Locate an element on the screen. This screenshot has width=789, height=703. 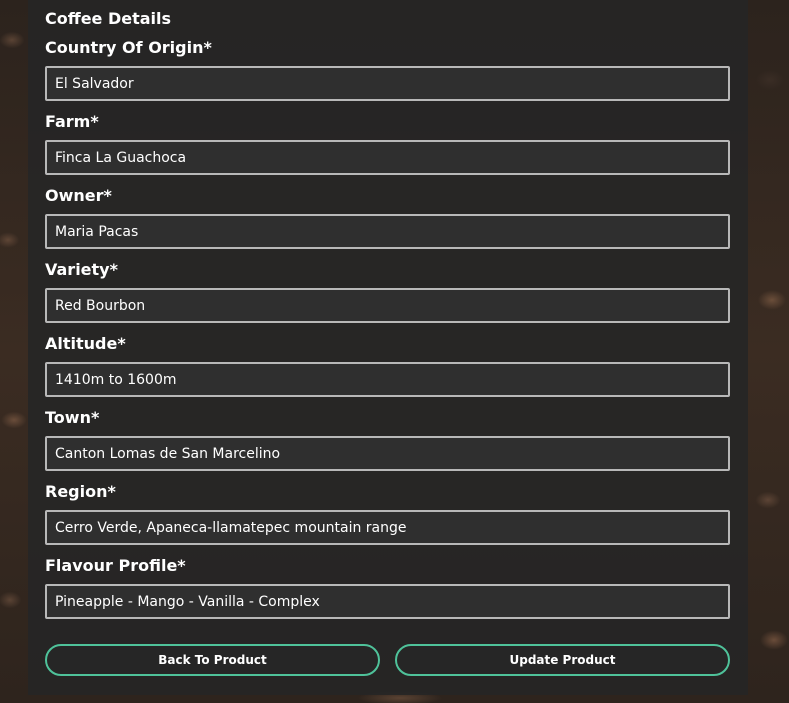
field-country-of-origin: Country Of Origin* is located at coordinates (387, 69).